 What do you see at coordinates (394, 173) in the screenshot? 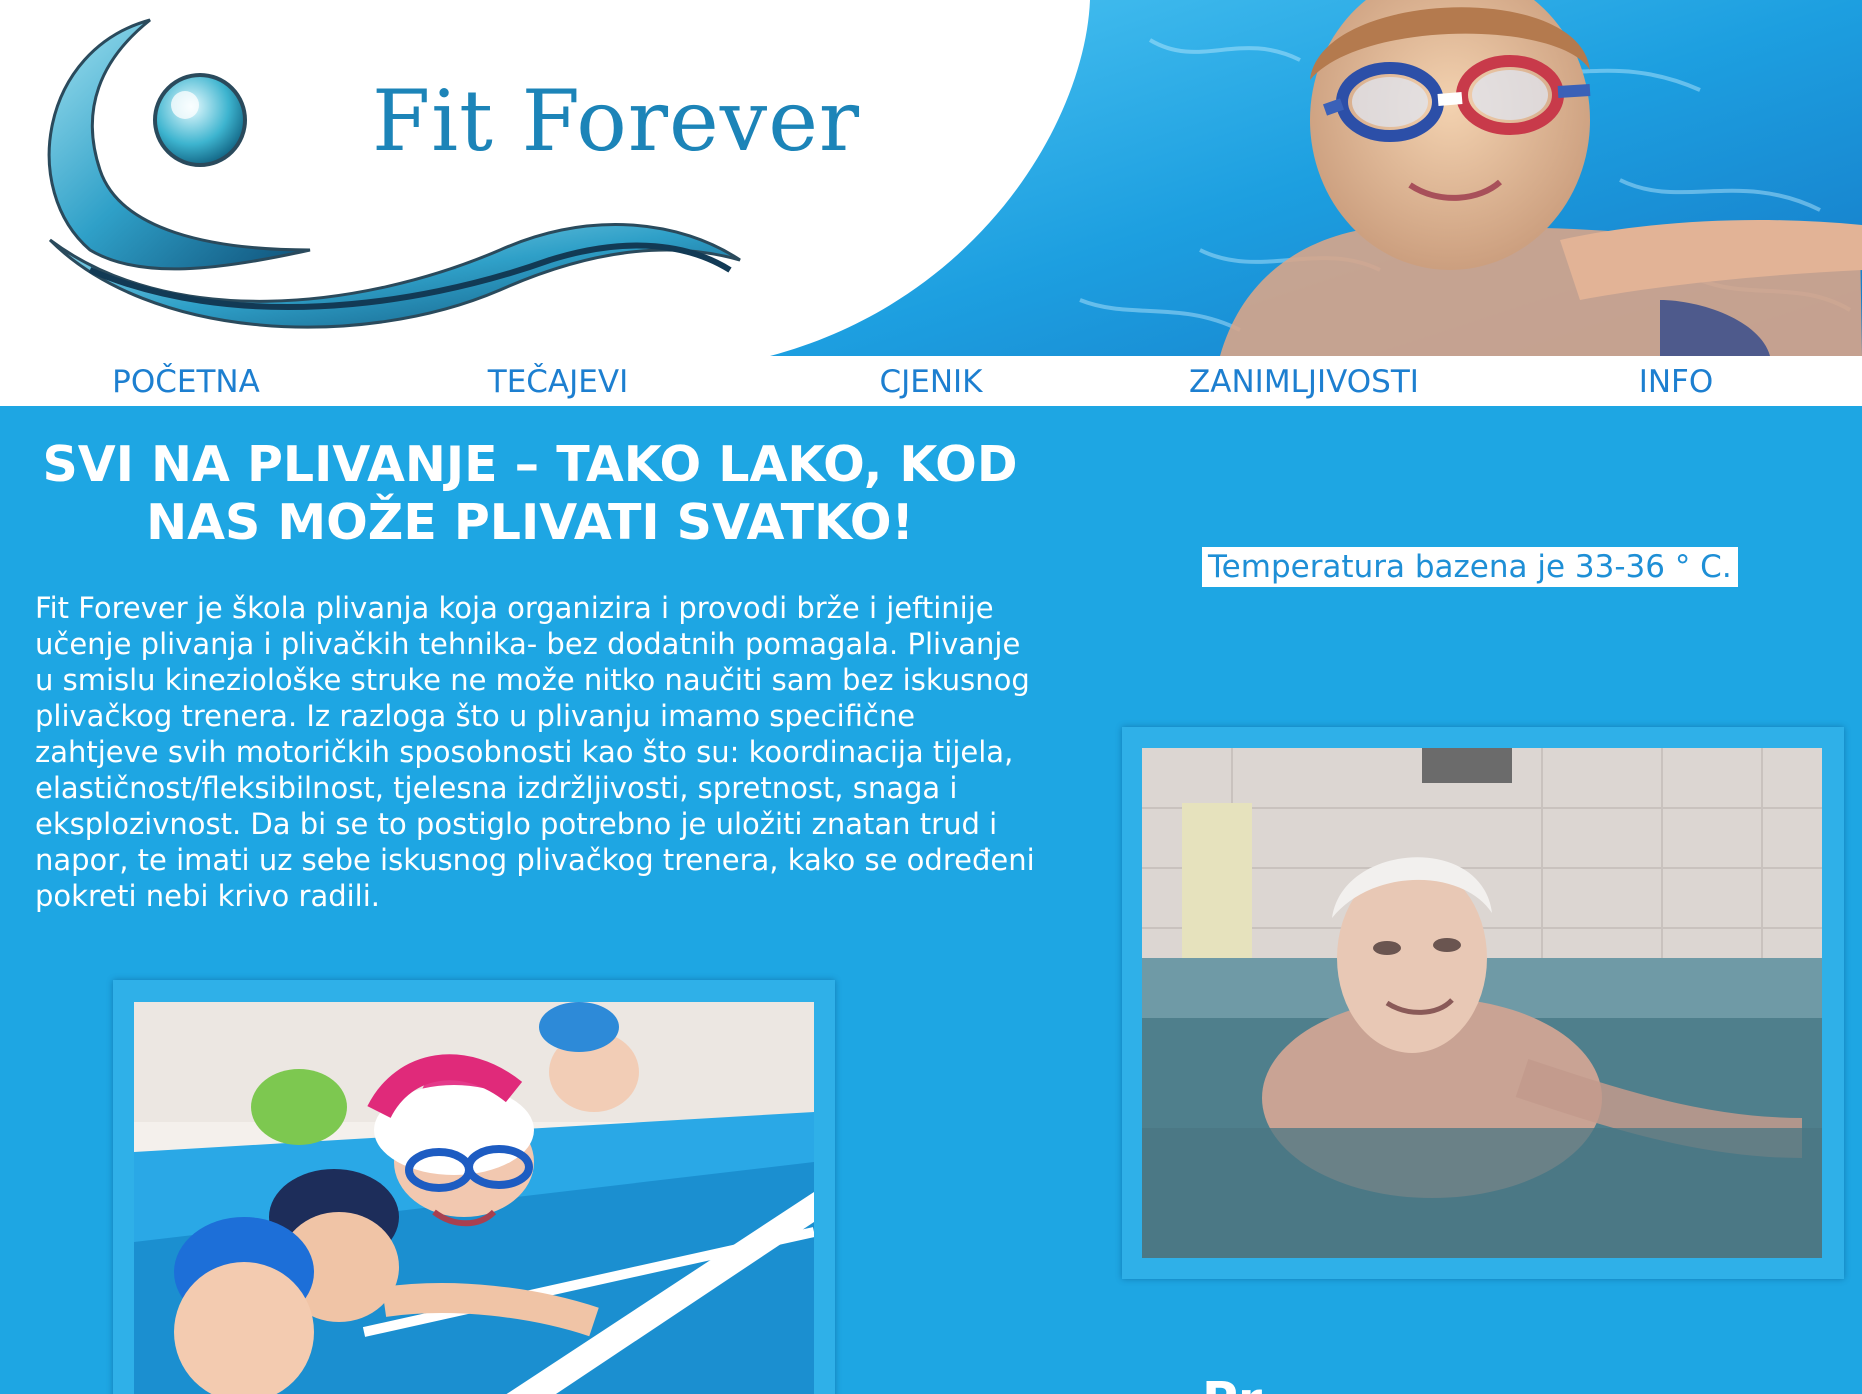
I see `logo-icon` at bounding box center [394, 173].